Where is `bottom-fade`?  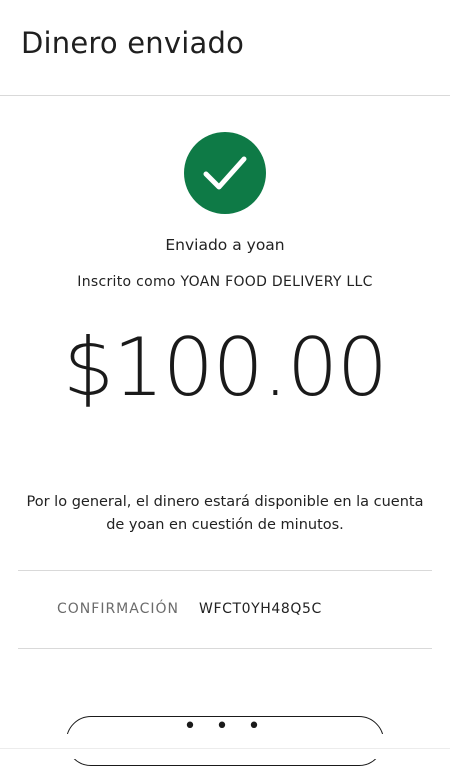
bottom-fade is located at coordinates (225, 746).